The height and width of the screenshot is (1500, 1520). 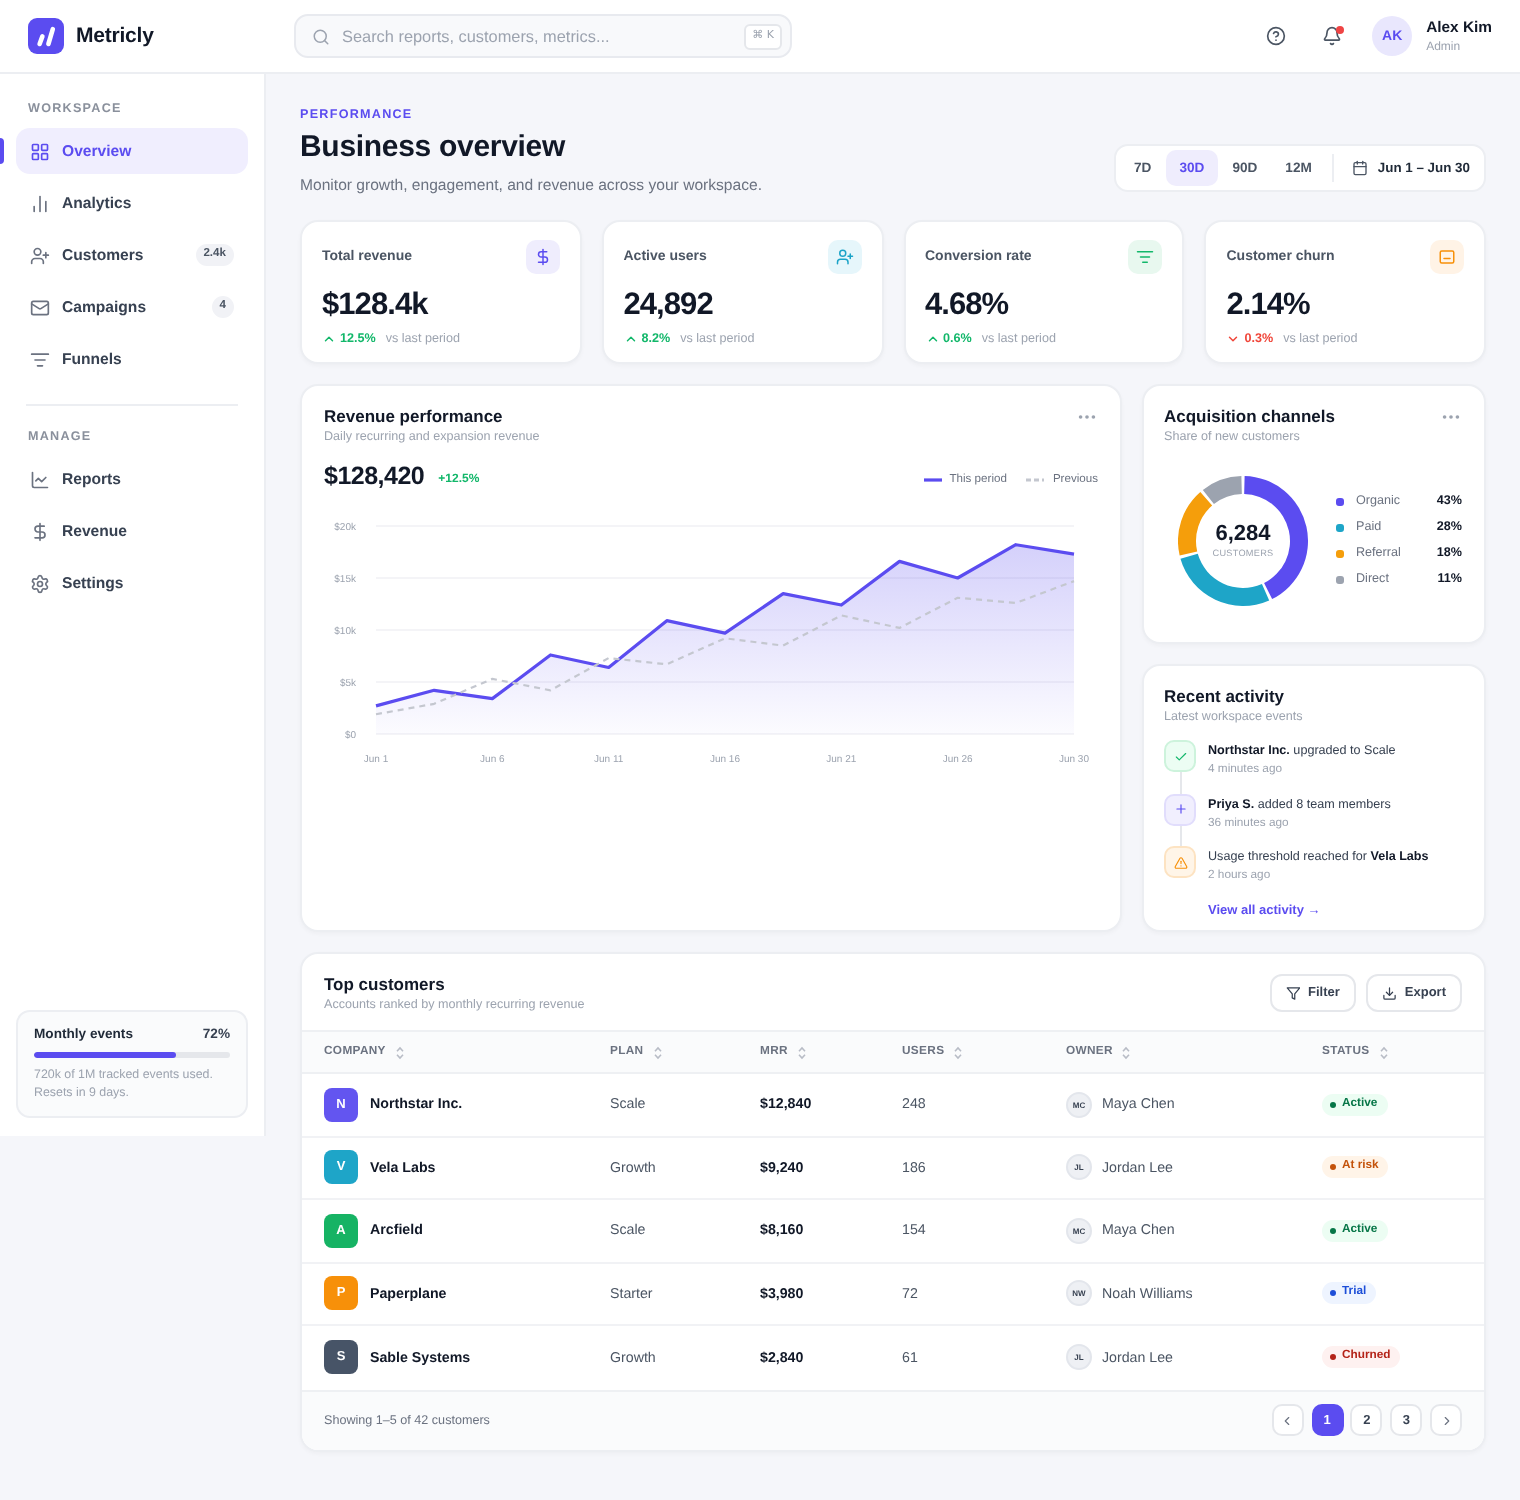 I want to click on plus-icon, so click(x=1180, y=809).